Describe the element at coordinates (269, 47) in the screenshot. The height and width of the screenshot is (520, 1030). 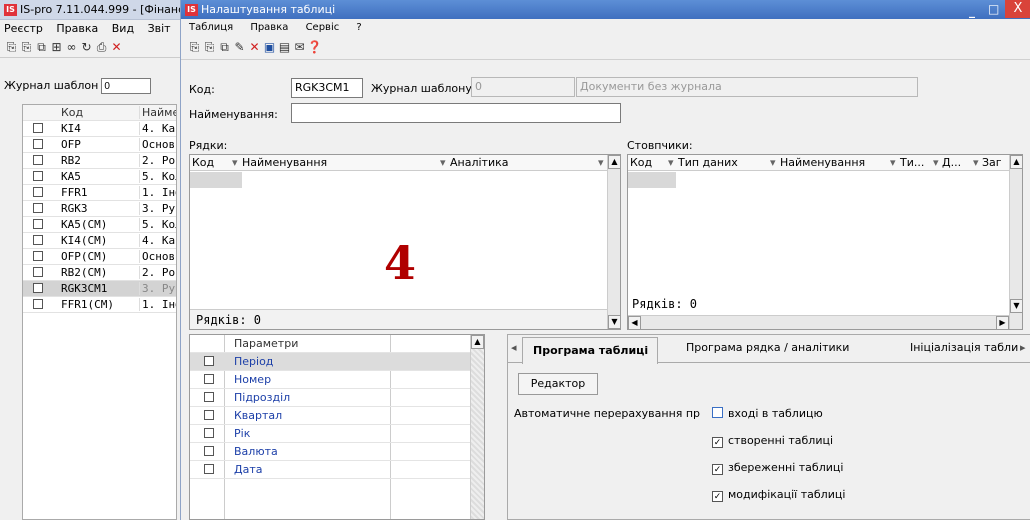
I see `save-icon: ▣` at that location.